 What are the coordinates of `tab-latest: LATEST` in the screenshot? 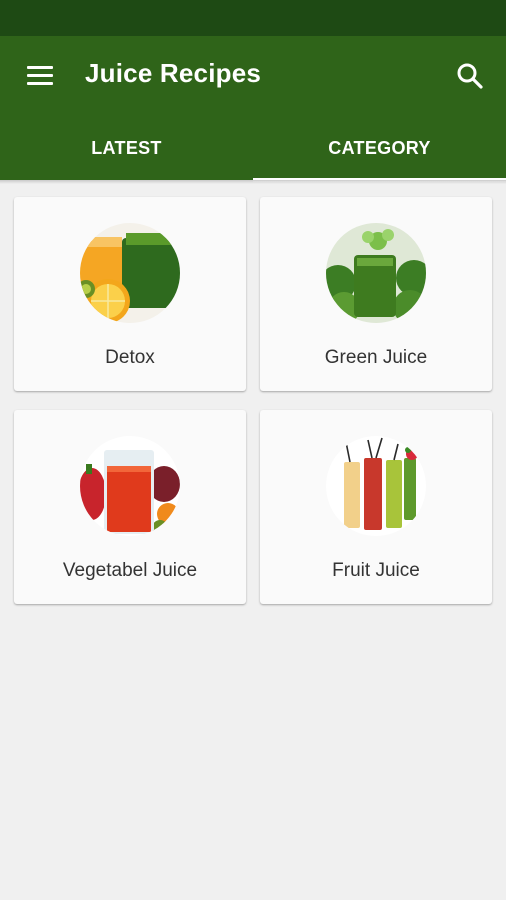 It's located at (126, 148).